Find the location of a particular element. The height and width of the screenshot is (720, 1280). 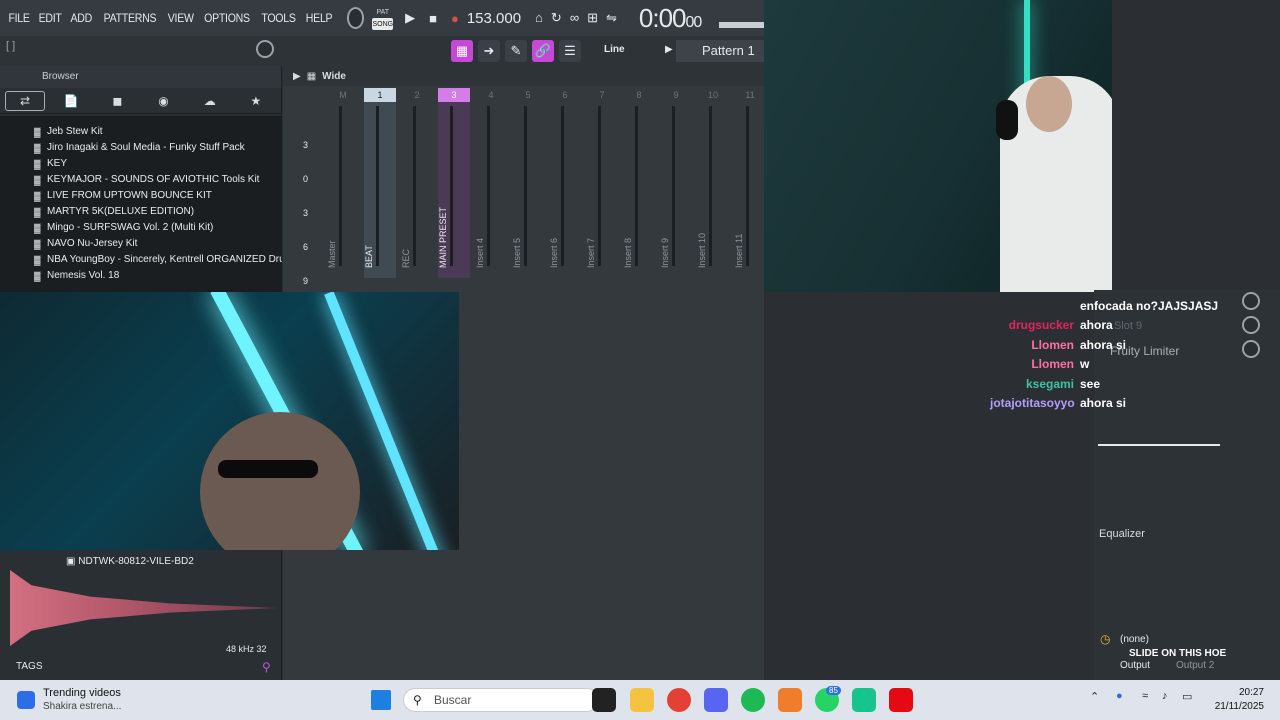

eq-curve is located at coordinates (1159, 445).